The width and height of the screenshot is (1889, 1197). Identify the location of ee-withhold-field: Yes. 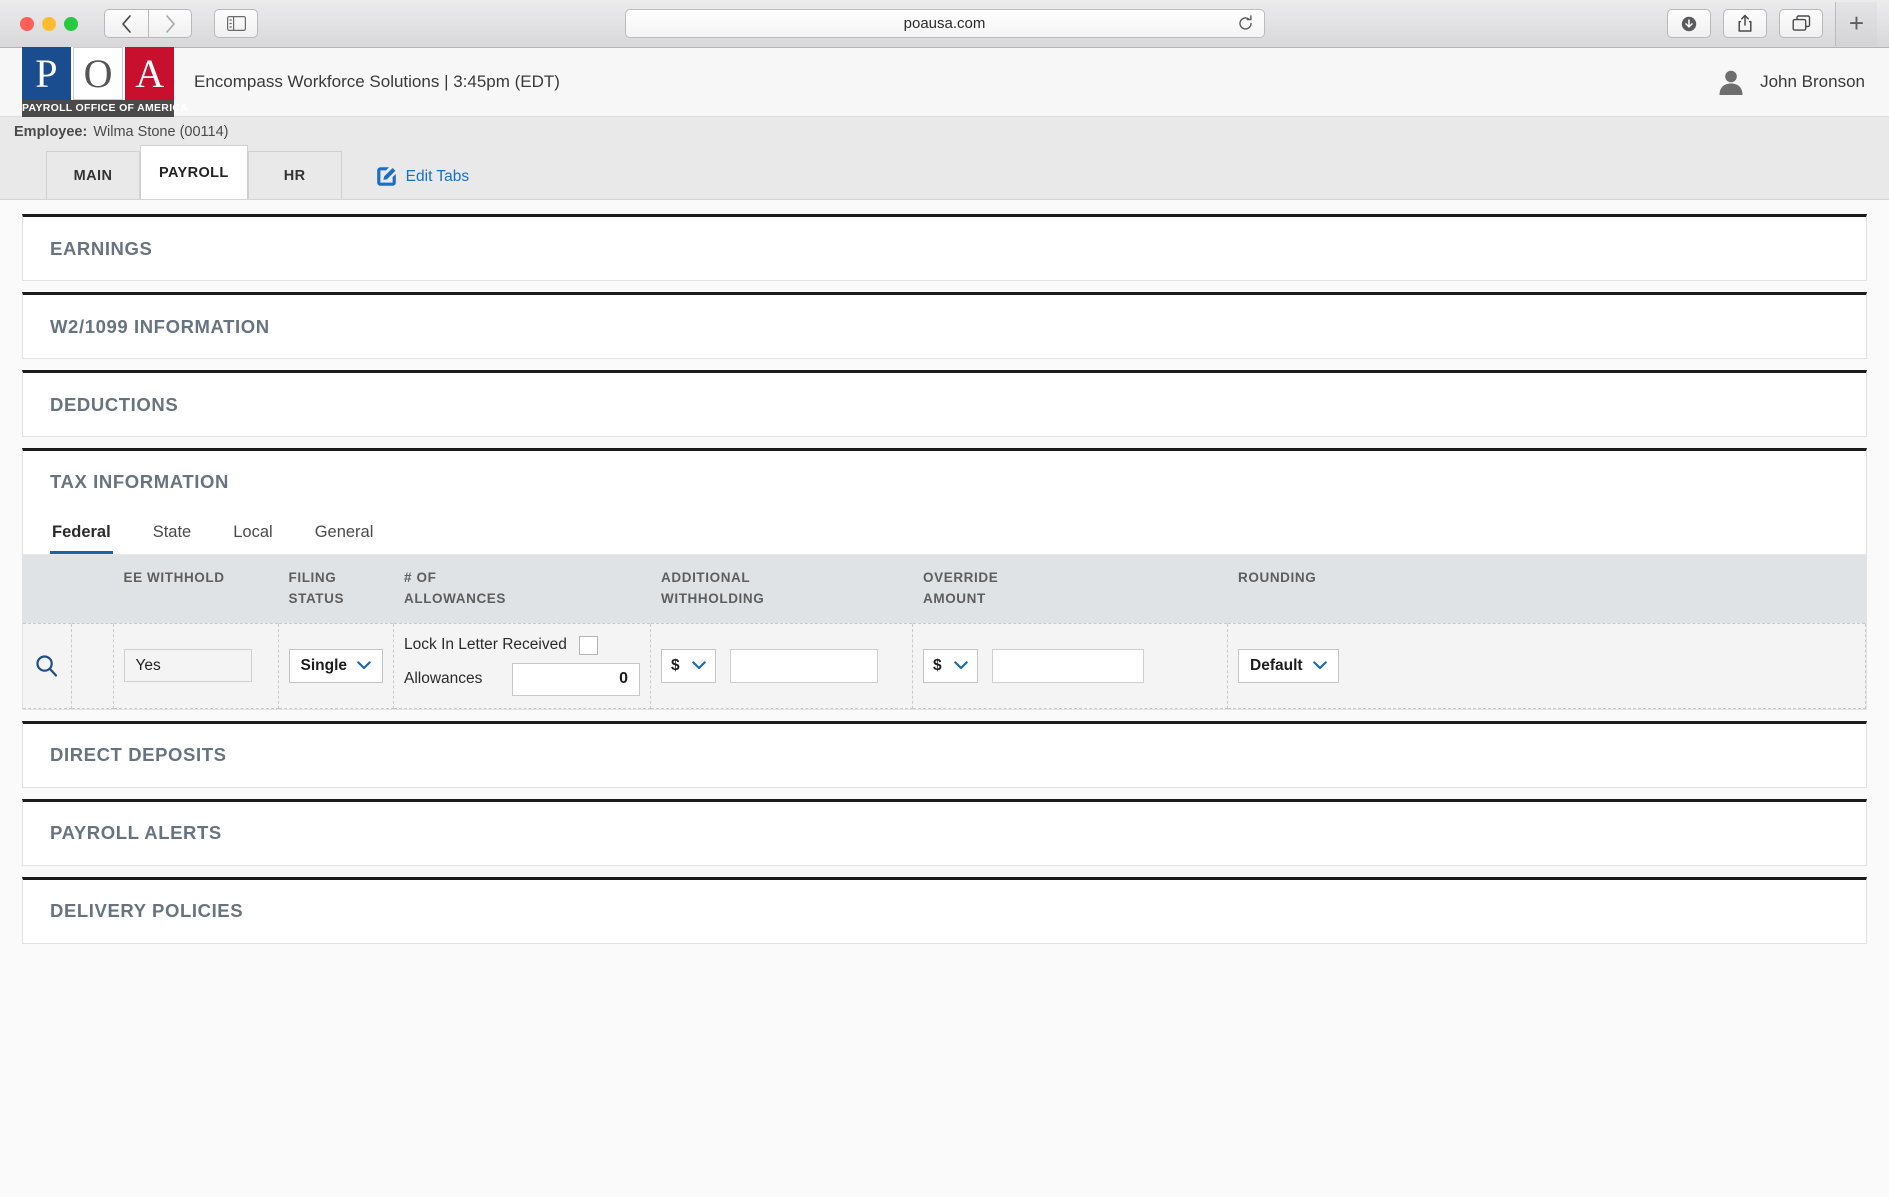
(187, 666).